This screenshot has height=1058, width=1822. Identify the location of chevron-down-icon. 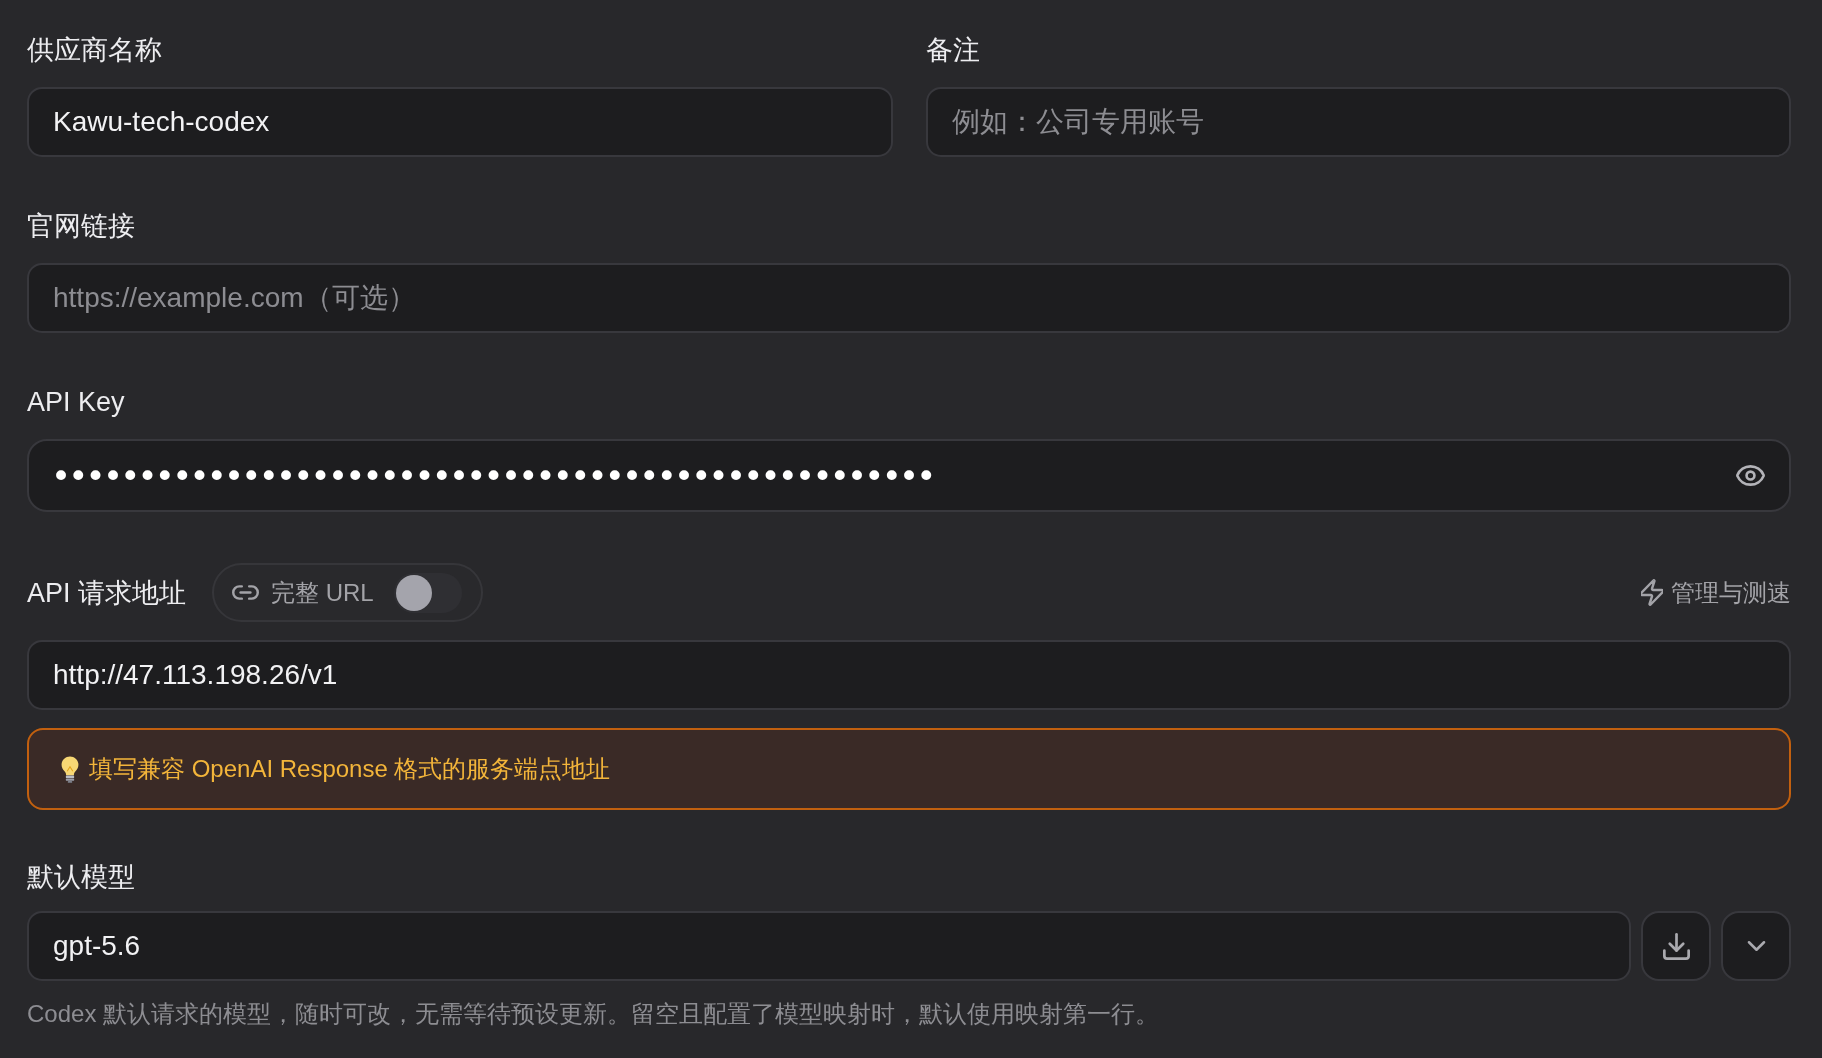
(1756, 946).